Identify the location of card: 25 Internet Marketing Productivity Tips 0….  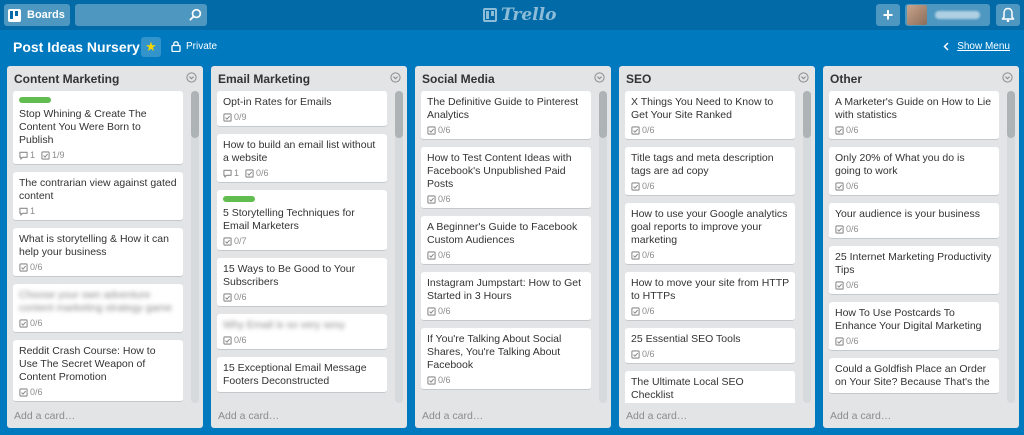
(914, 270).